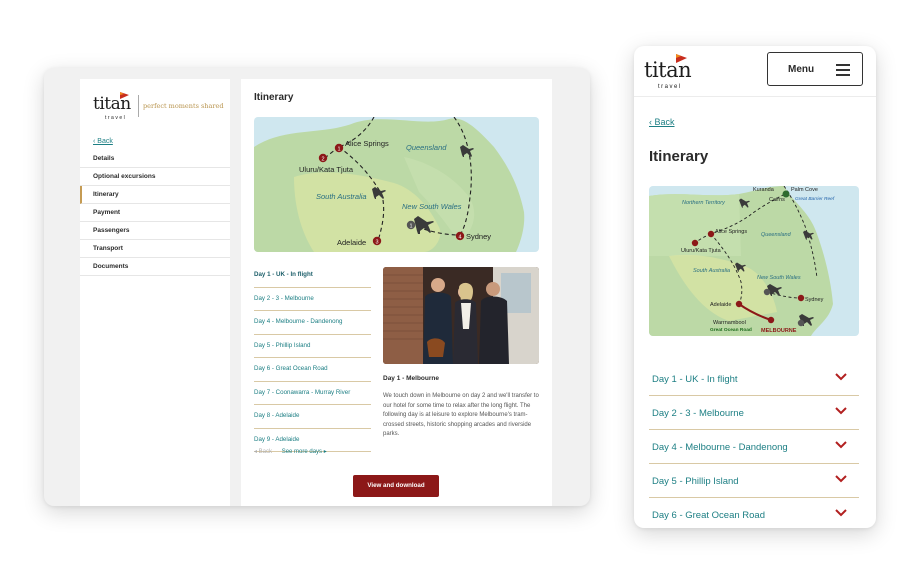  What do you see at coordinates (376, 242) in the screenshot?
I see `stop-3: 3` at bounding box center [376, 242].